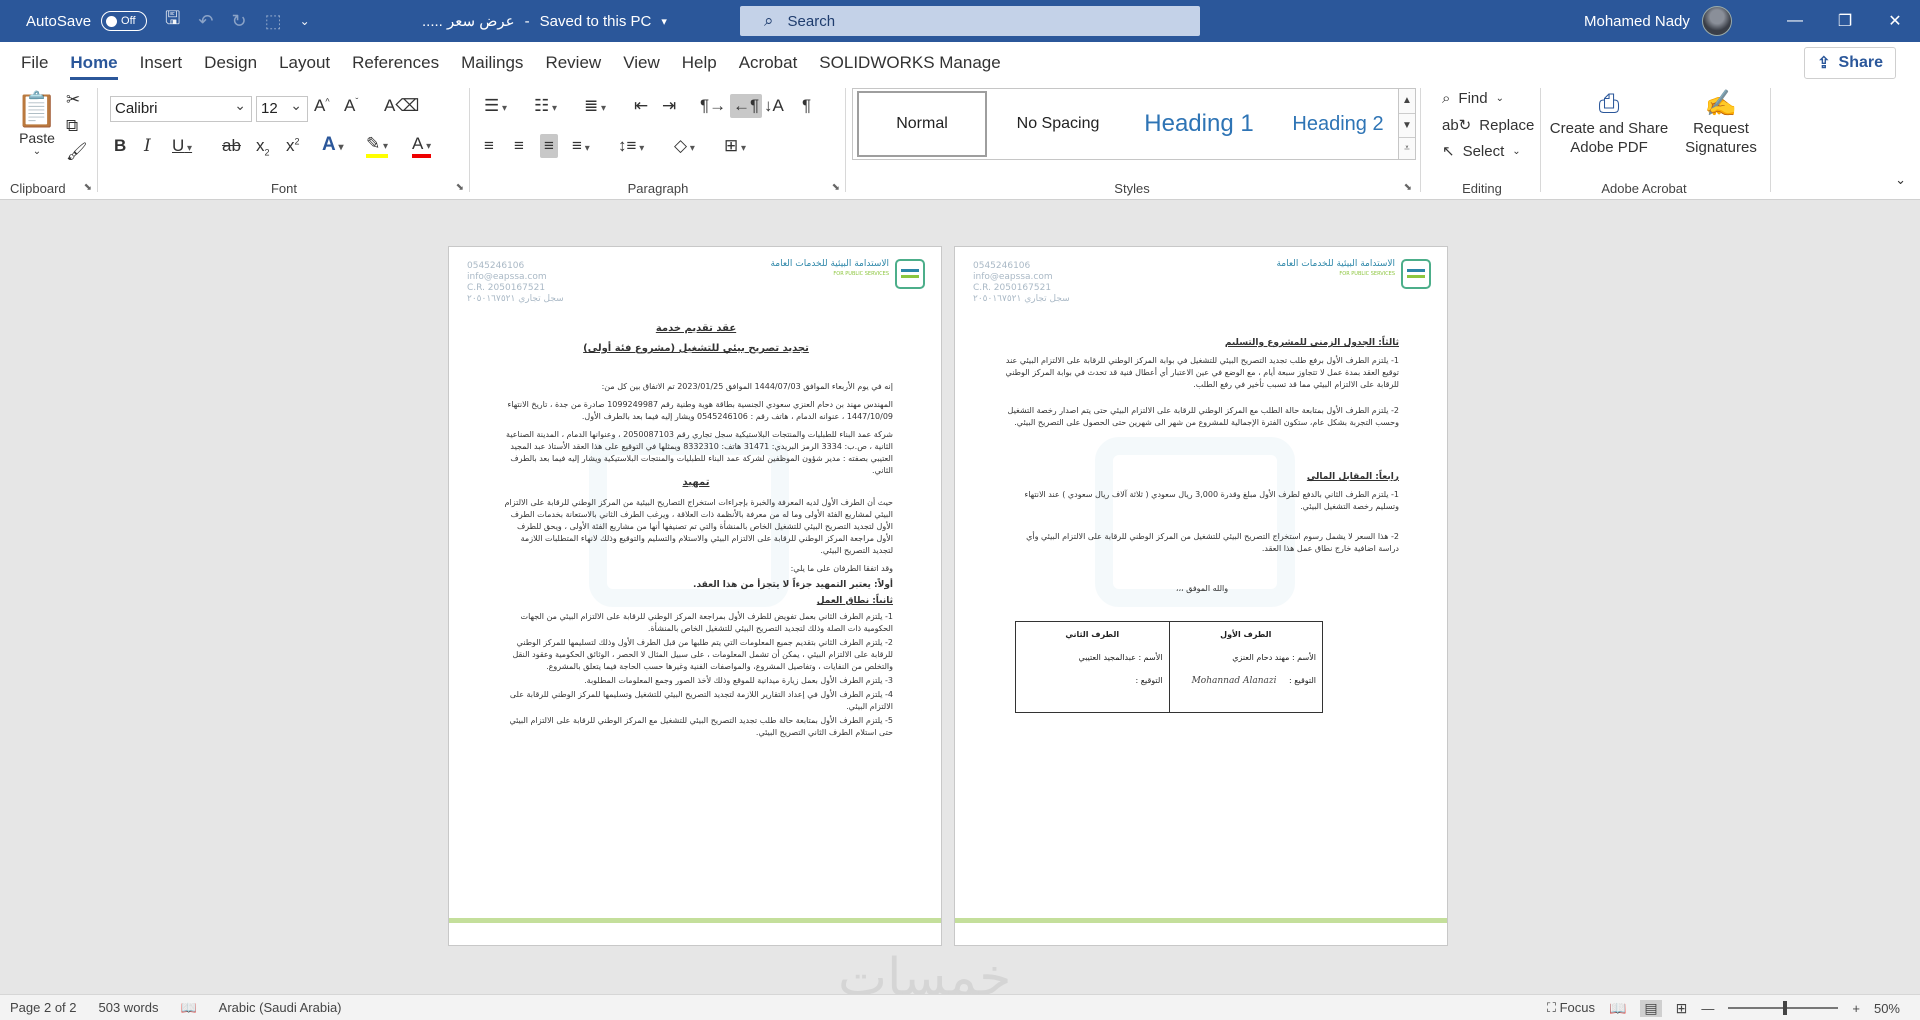  Describe the element at coordinates (1895, 21) in the screenshot. I see `close-icon: ✕` at that location.